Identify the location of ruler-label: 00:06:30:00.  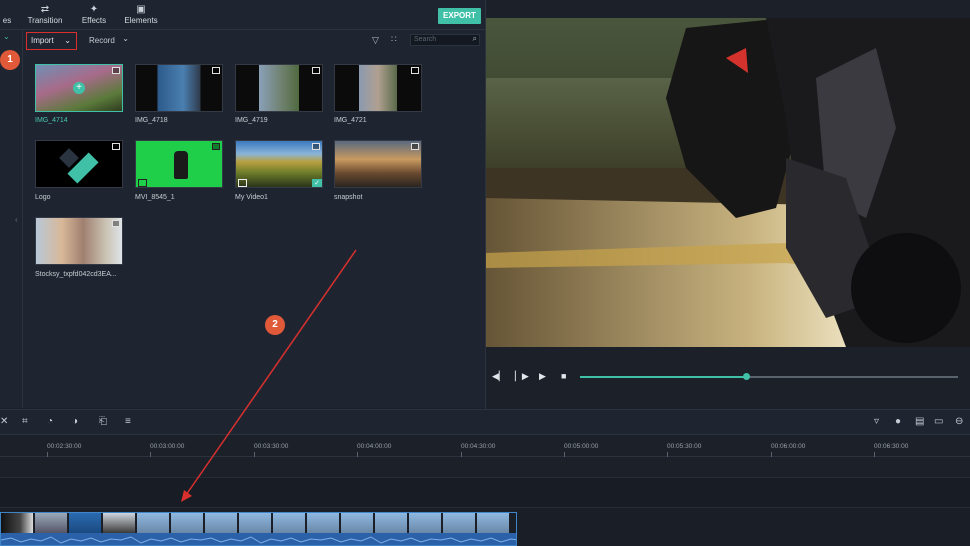
(891, 446).